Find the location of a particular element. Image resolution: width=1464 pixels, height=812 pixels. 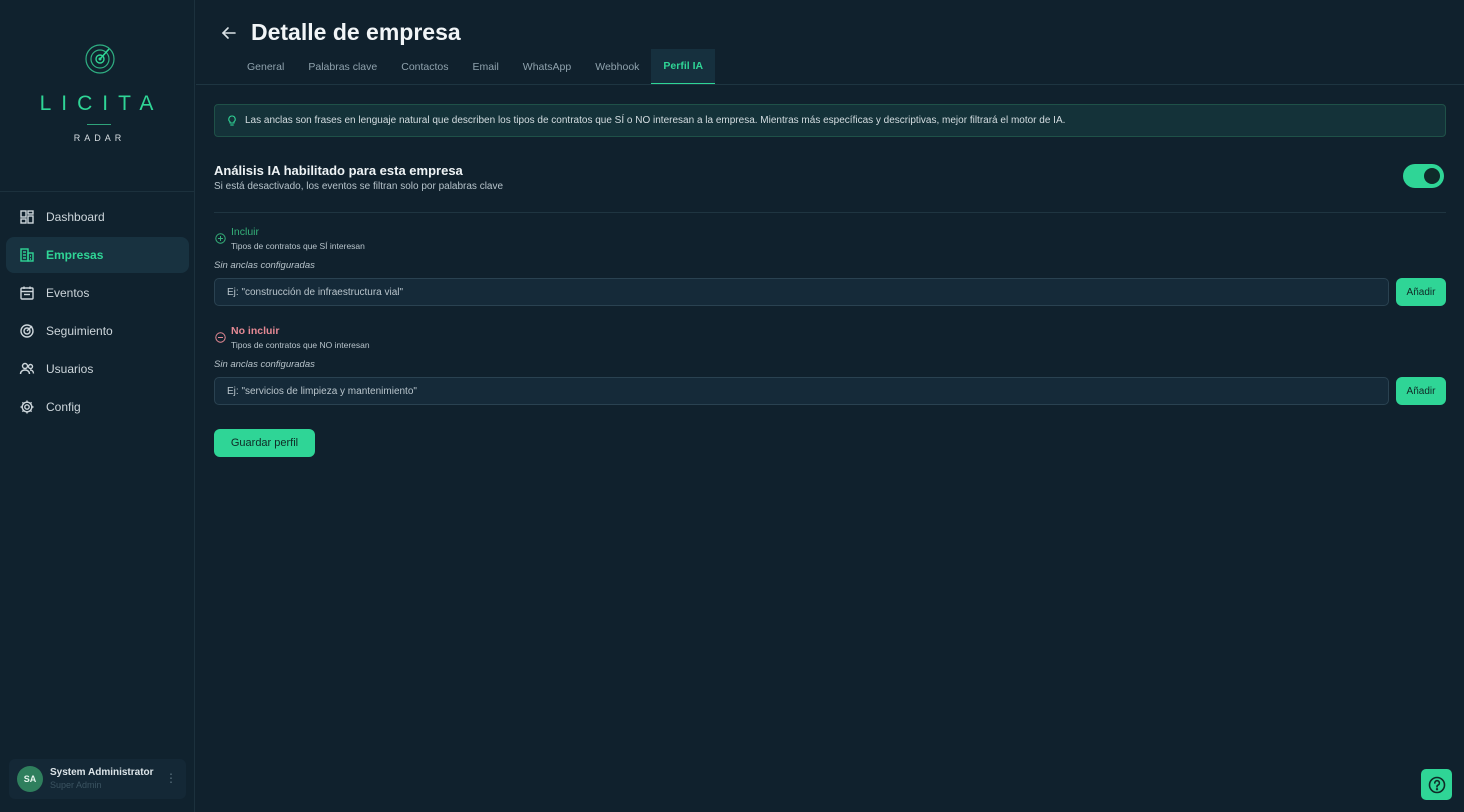

ai-analysis-toggle is located at coordinates (1423, 176).